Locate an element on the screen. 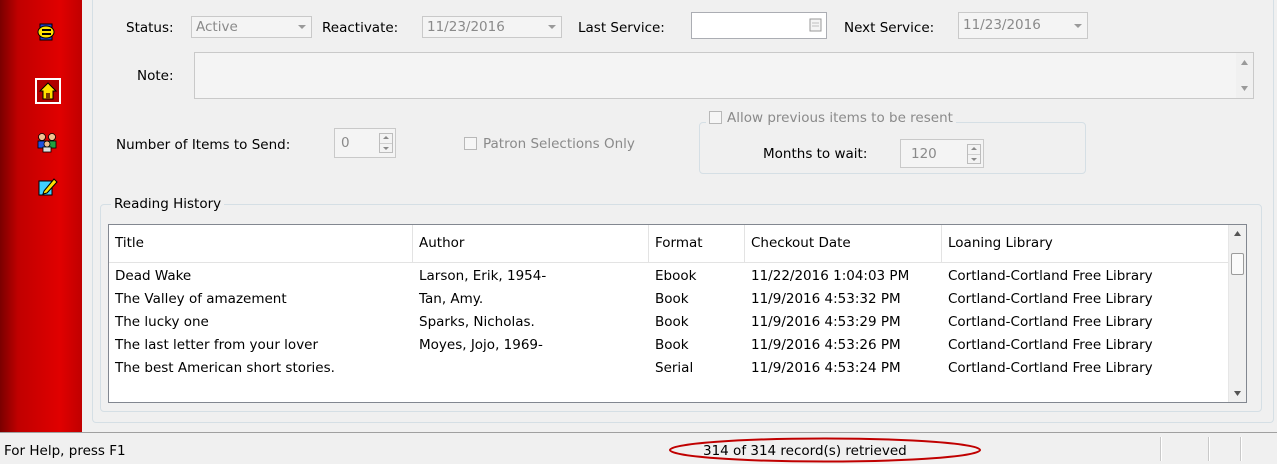  reactivate-label: Reactivate: is located at coordinates (360, 28).